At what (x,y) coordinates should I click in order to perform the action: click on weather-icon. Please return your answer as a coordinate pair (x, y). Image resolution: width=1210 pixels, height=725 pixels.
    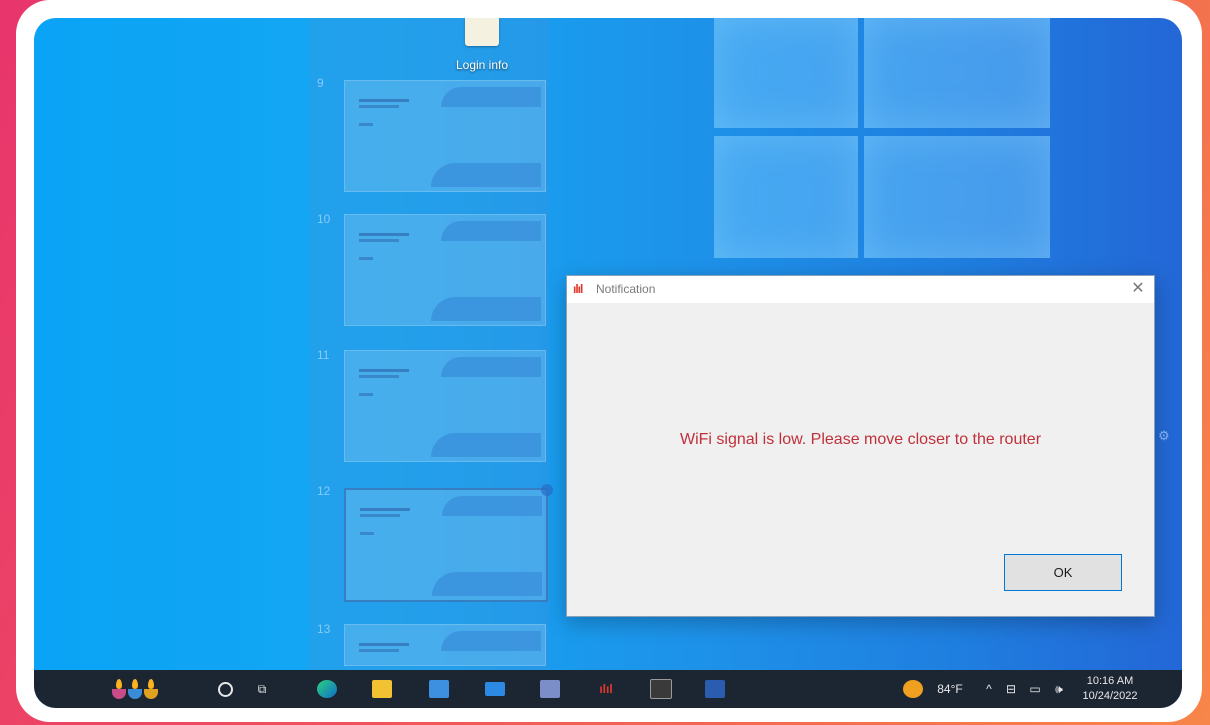
    Looking at the image, I should click on (913, 689).